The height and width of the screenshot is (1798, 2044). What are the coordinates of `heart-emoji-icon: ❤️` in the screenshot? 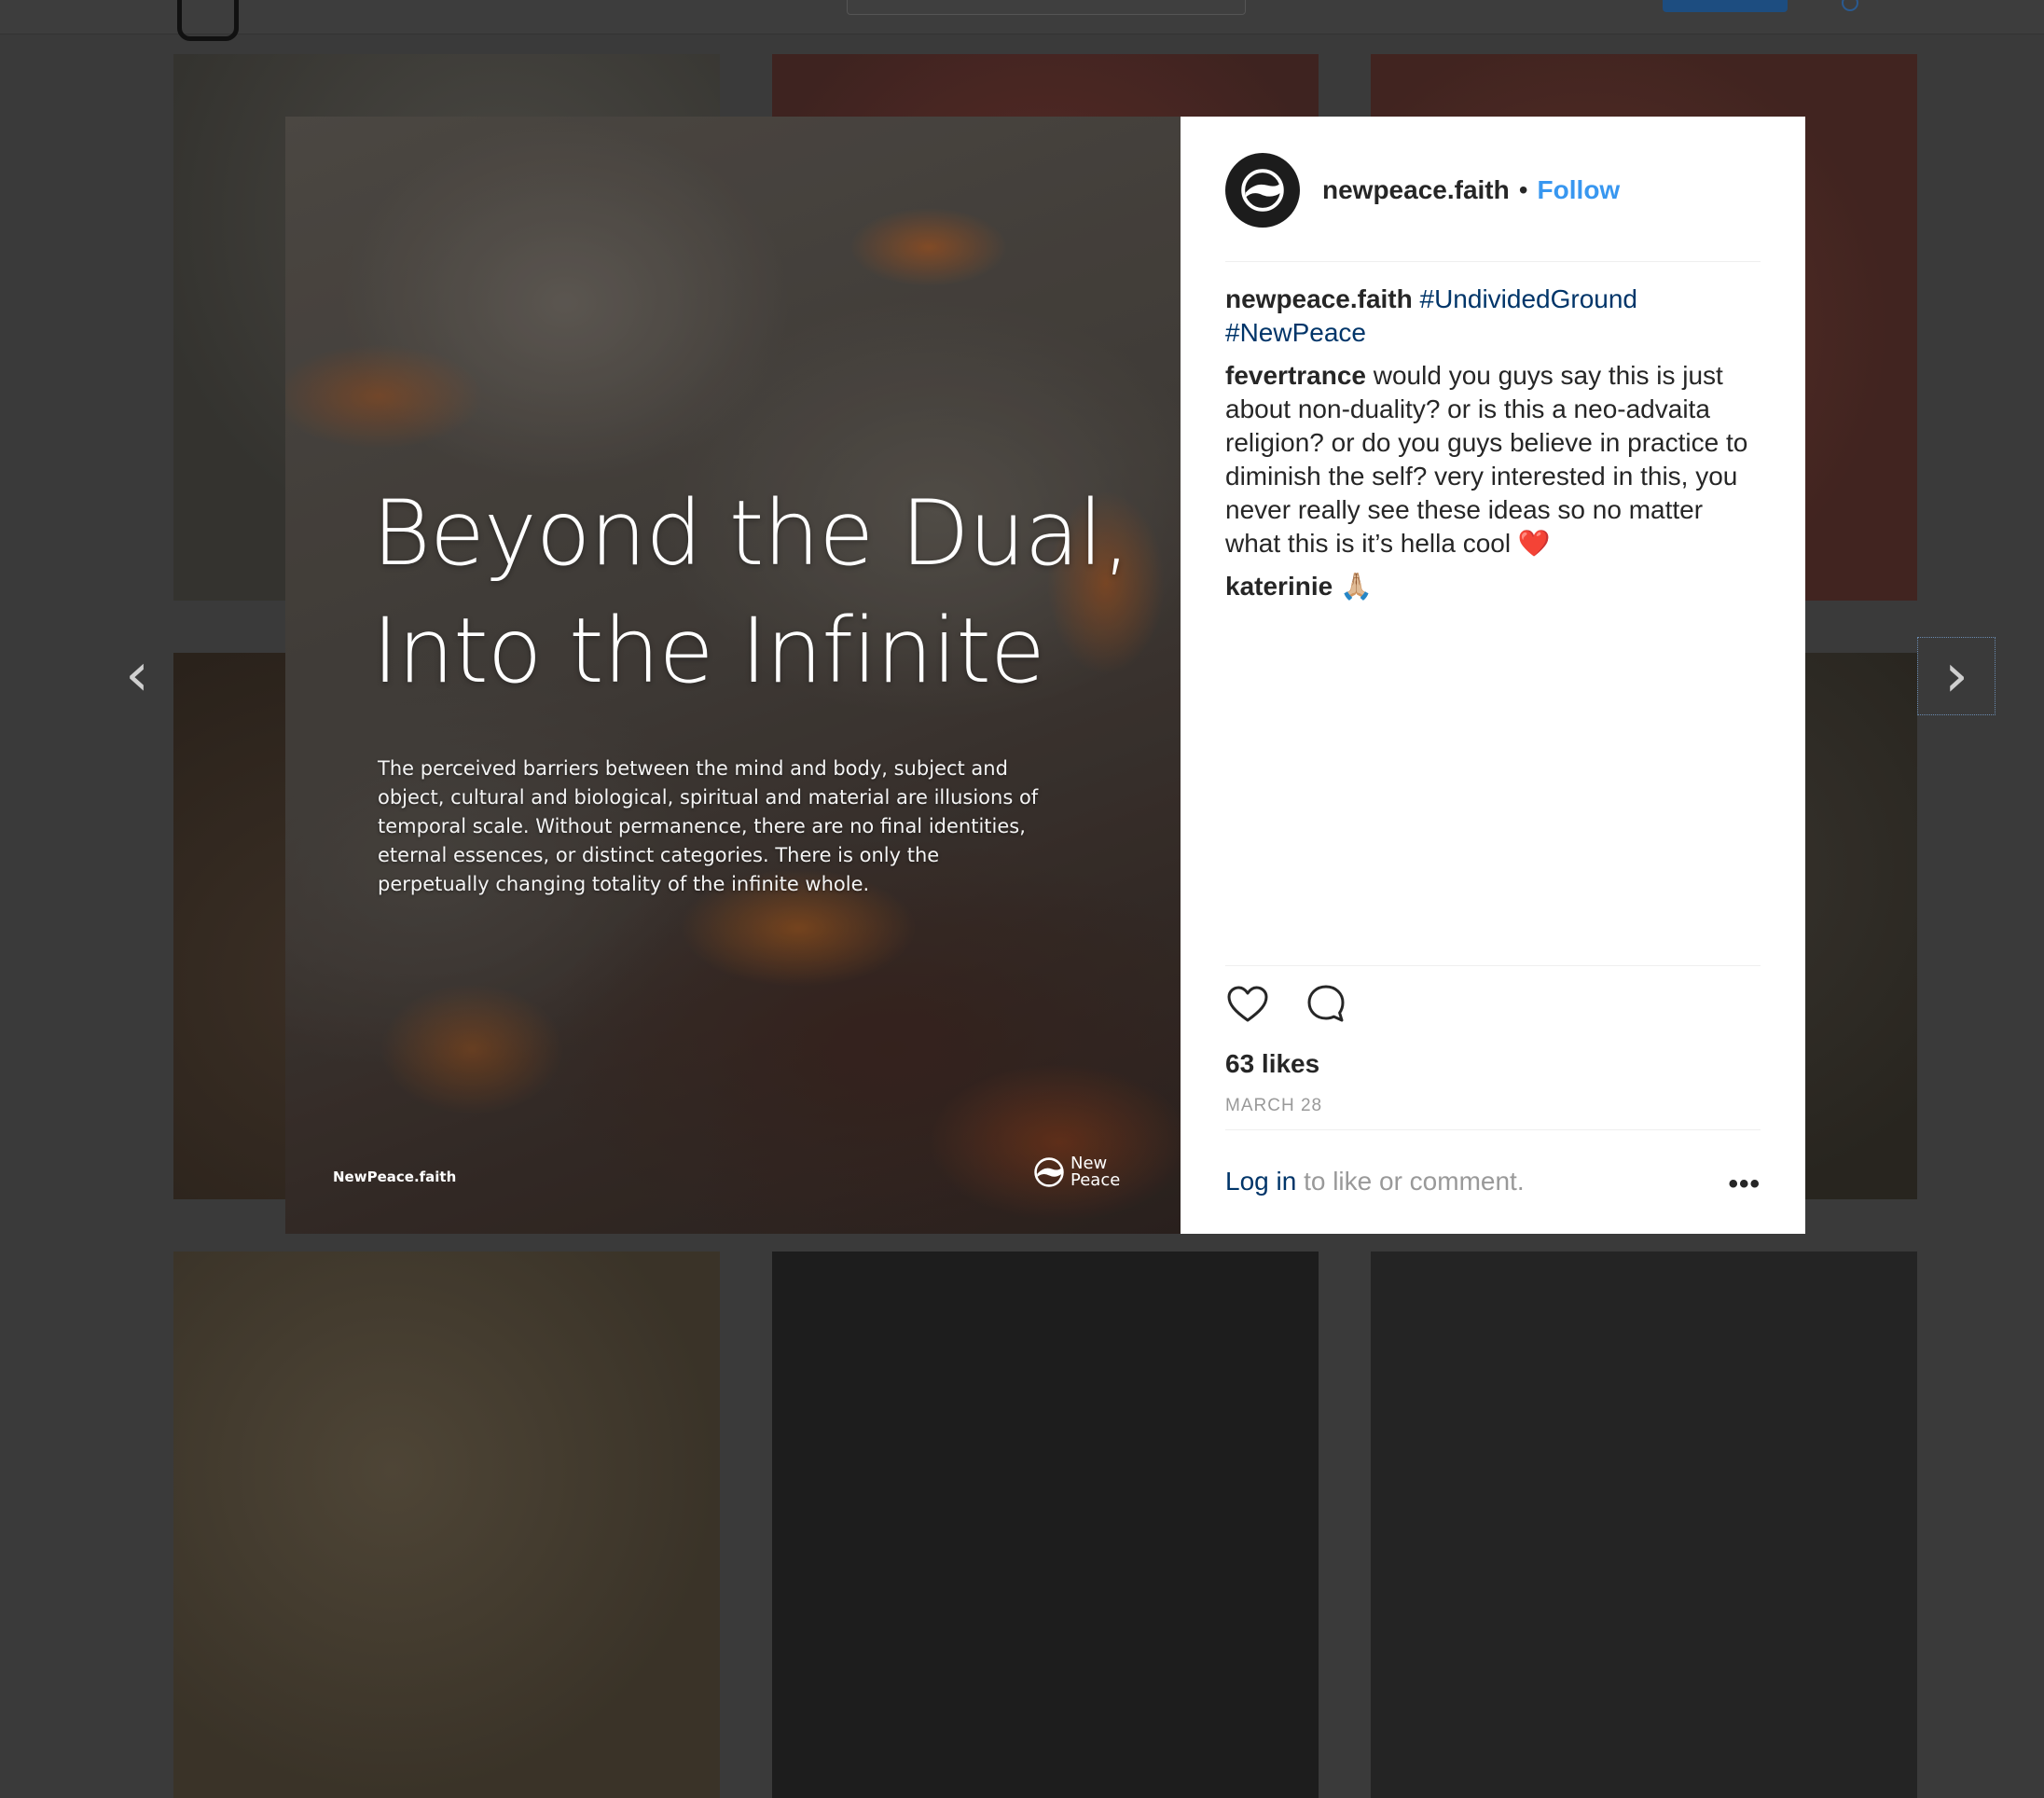 It's located at (1534, 543).